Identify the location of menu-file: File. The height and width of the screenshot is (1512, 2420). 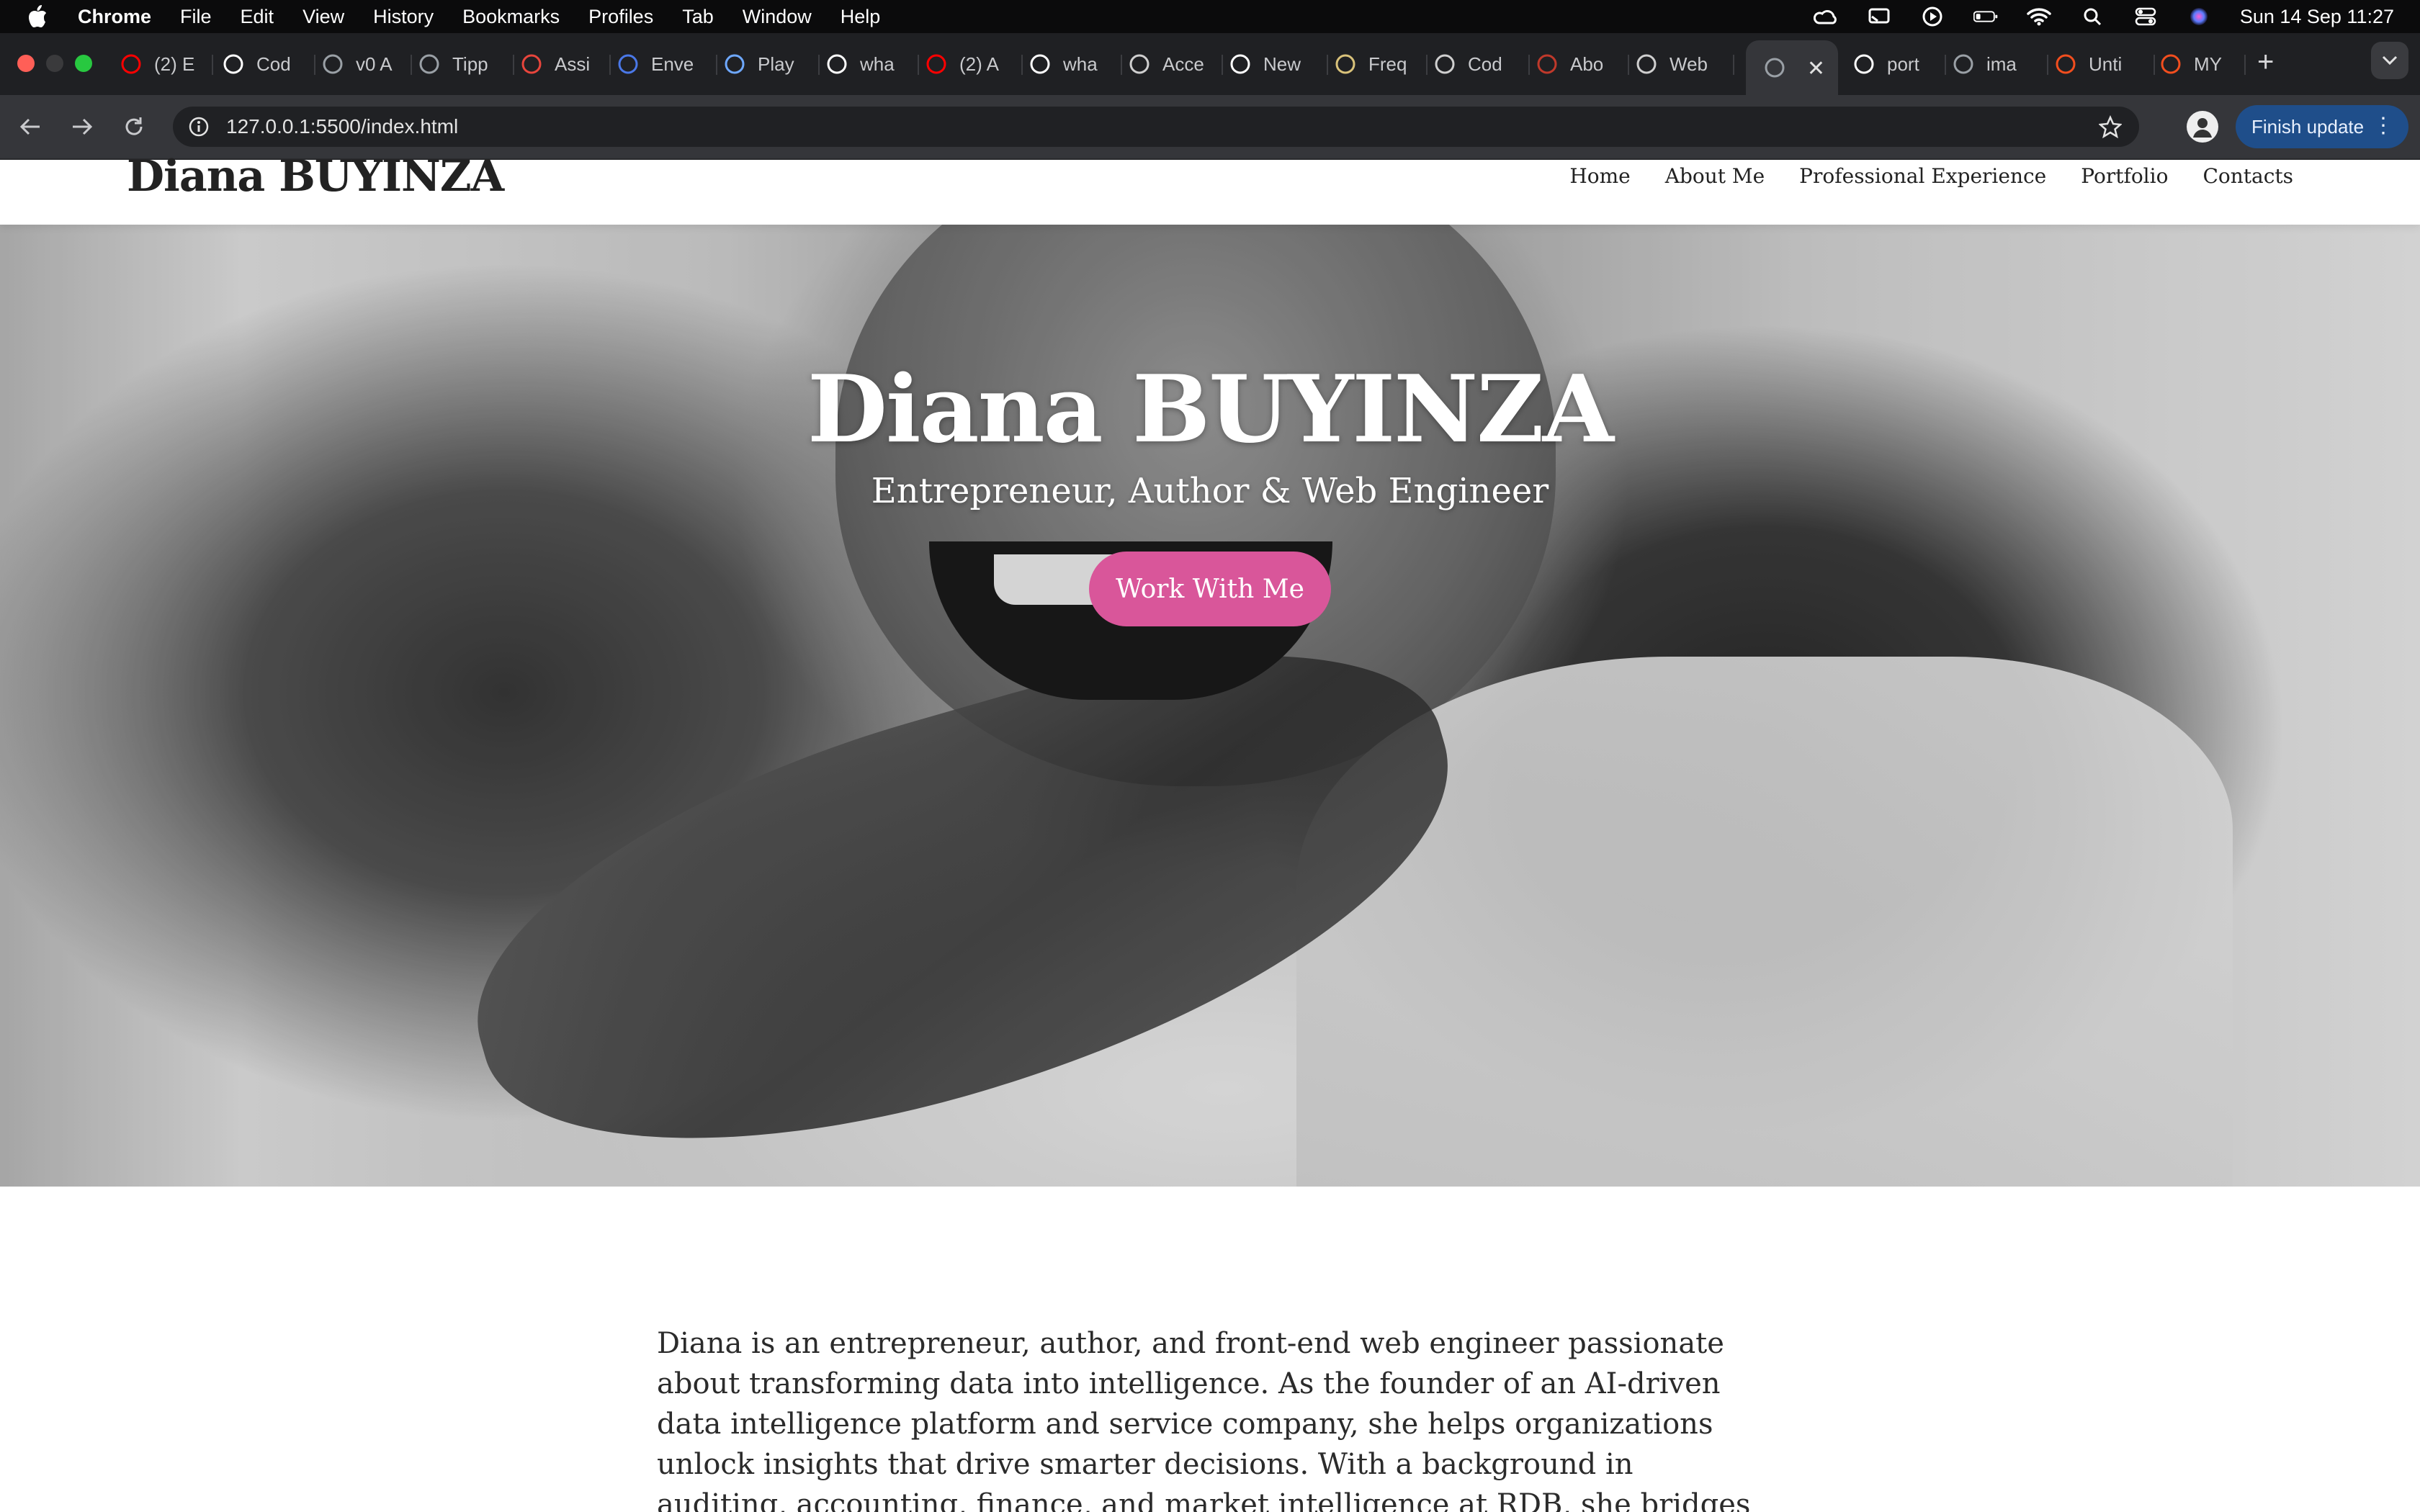
(196, 17).